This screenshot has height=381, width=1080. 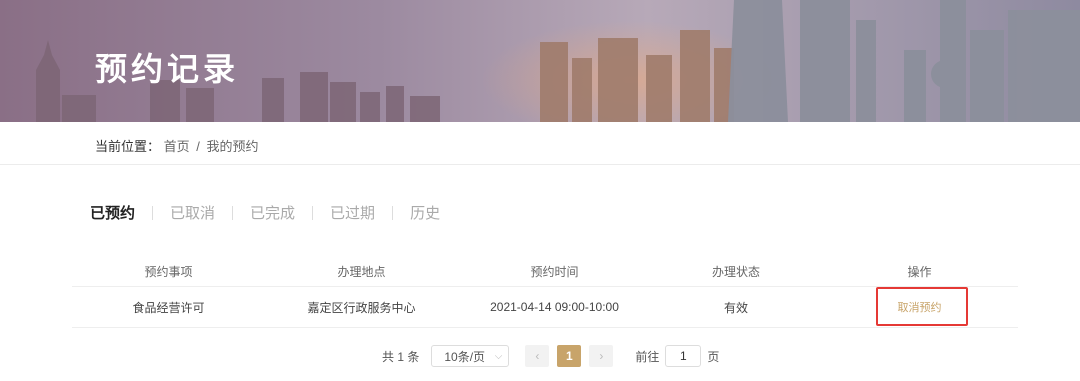 I want to click on total-count: 共 1 条, so click(x=401, y=356).